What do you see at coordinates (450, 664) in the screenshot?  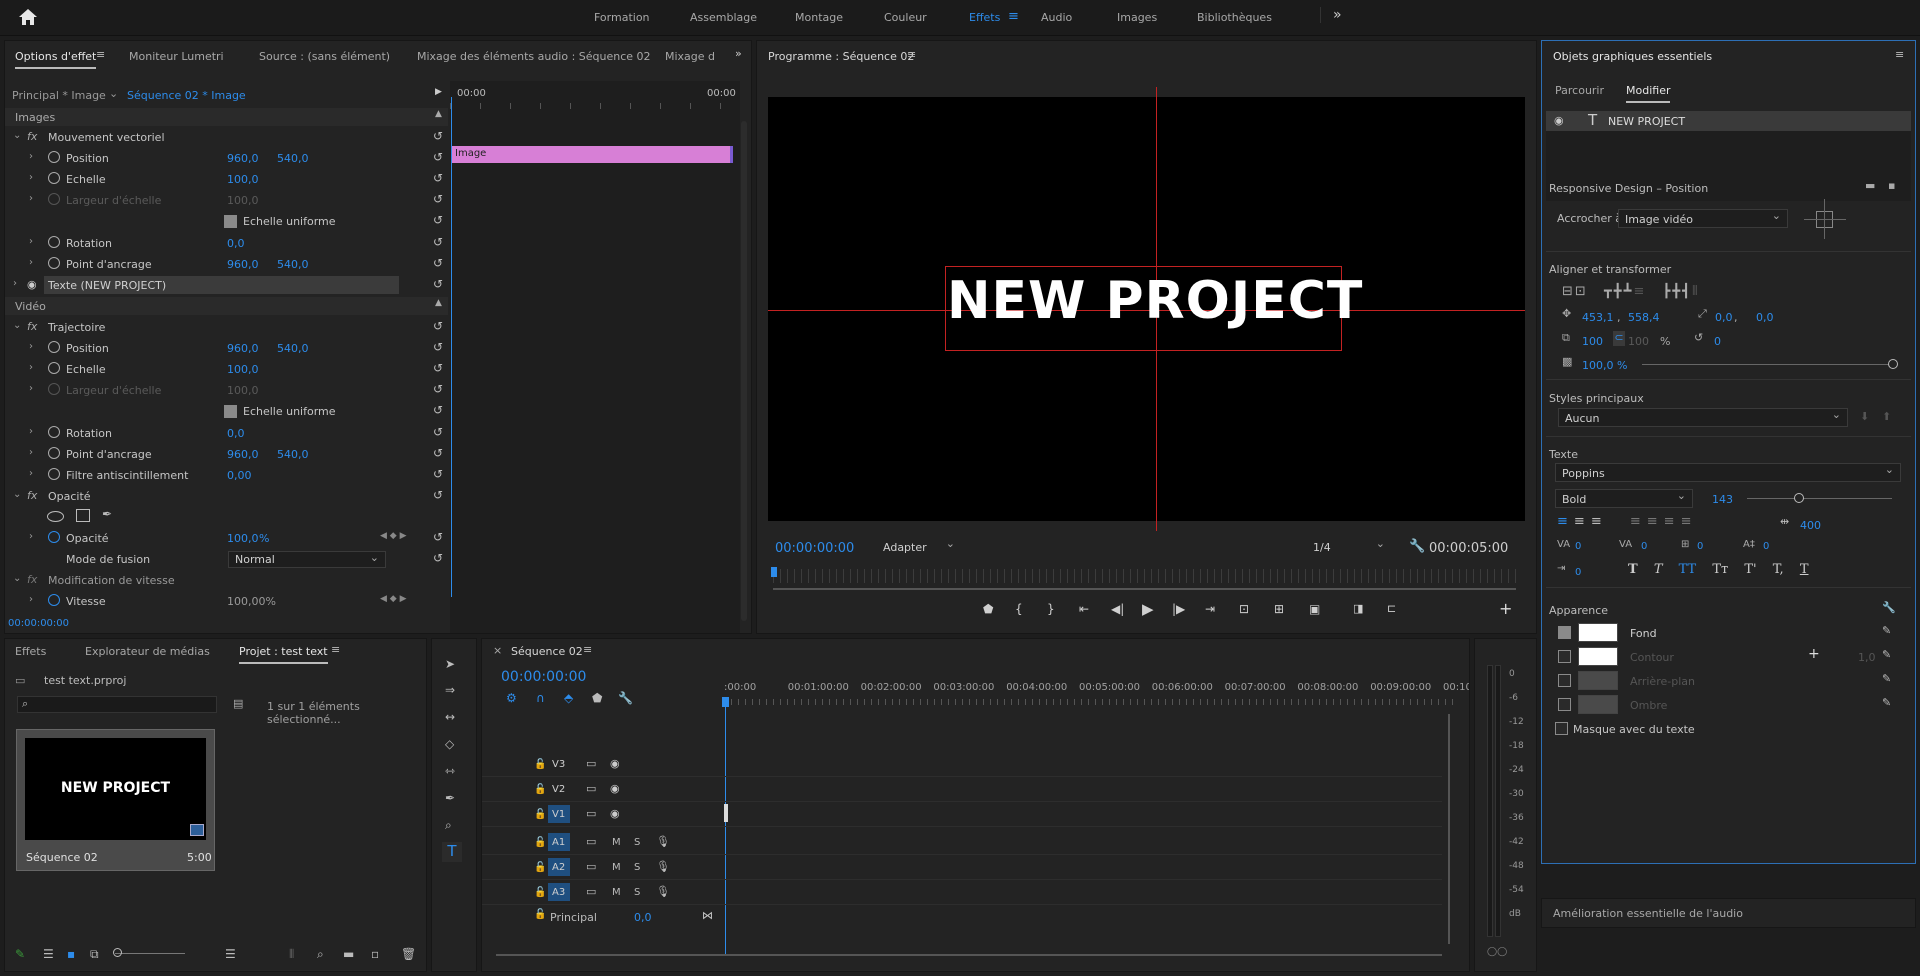 I see `selection-tool-icon: ➤` at bounding box center [450, 664].